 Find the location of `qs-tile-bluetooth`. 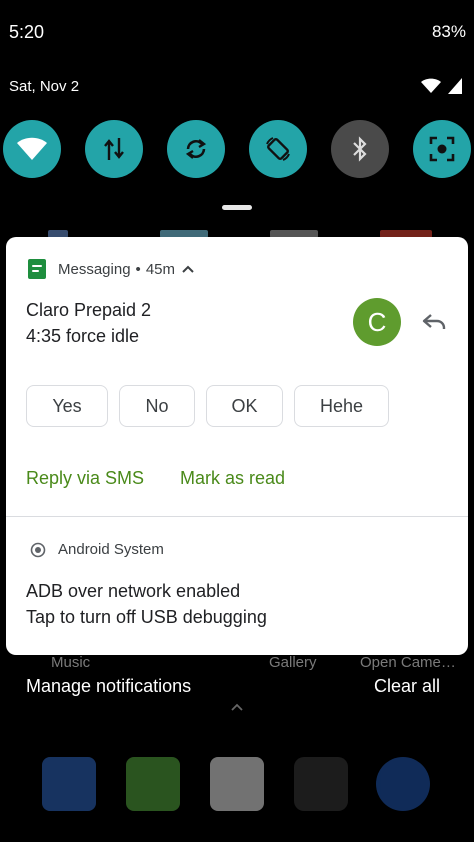

qs-tile-bluetooth is located at coordinates (360, 149).